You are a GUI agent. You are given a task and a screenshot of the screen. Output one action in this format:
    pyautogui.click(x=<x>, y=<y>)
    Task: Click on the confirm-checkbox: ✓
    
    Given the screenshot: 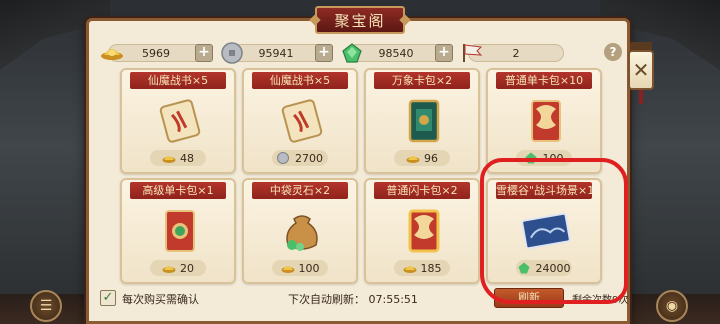 What is the action you would take?
    pyautogui.click(x=108, y=298)
    